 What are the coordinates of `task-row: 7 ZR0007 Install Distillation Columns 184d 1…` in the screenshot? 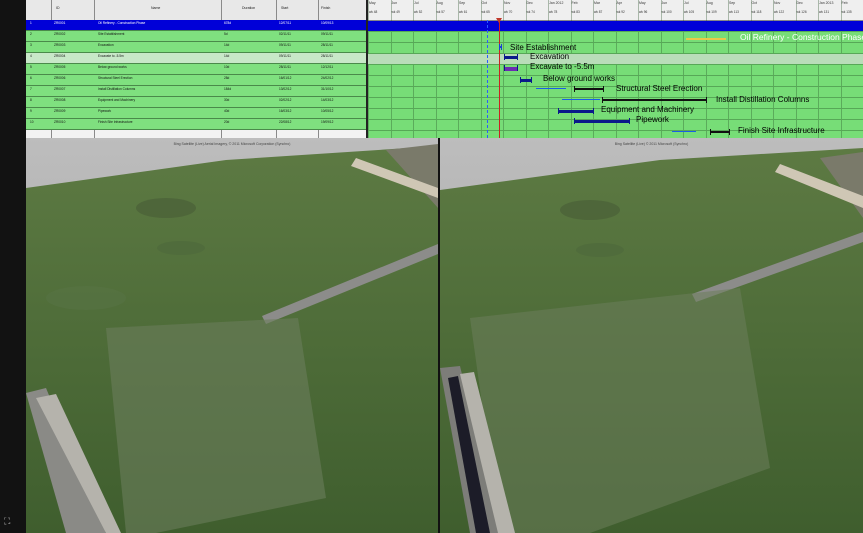 It's located at (196, 91).